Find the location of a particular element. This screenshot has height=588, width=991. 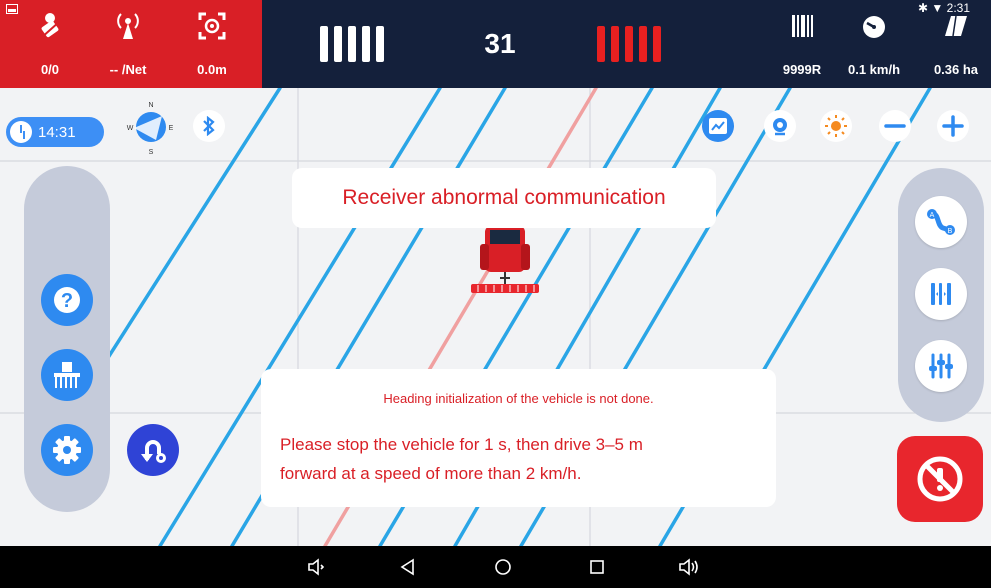

compass-s: S is located at coordinates (151, 151).